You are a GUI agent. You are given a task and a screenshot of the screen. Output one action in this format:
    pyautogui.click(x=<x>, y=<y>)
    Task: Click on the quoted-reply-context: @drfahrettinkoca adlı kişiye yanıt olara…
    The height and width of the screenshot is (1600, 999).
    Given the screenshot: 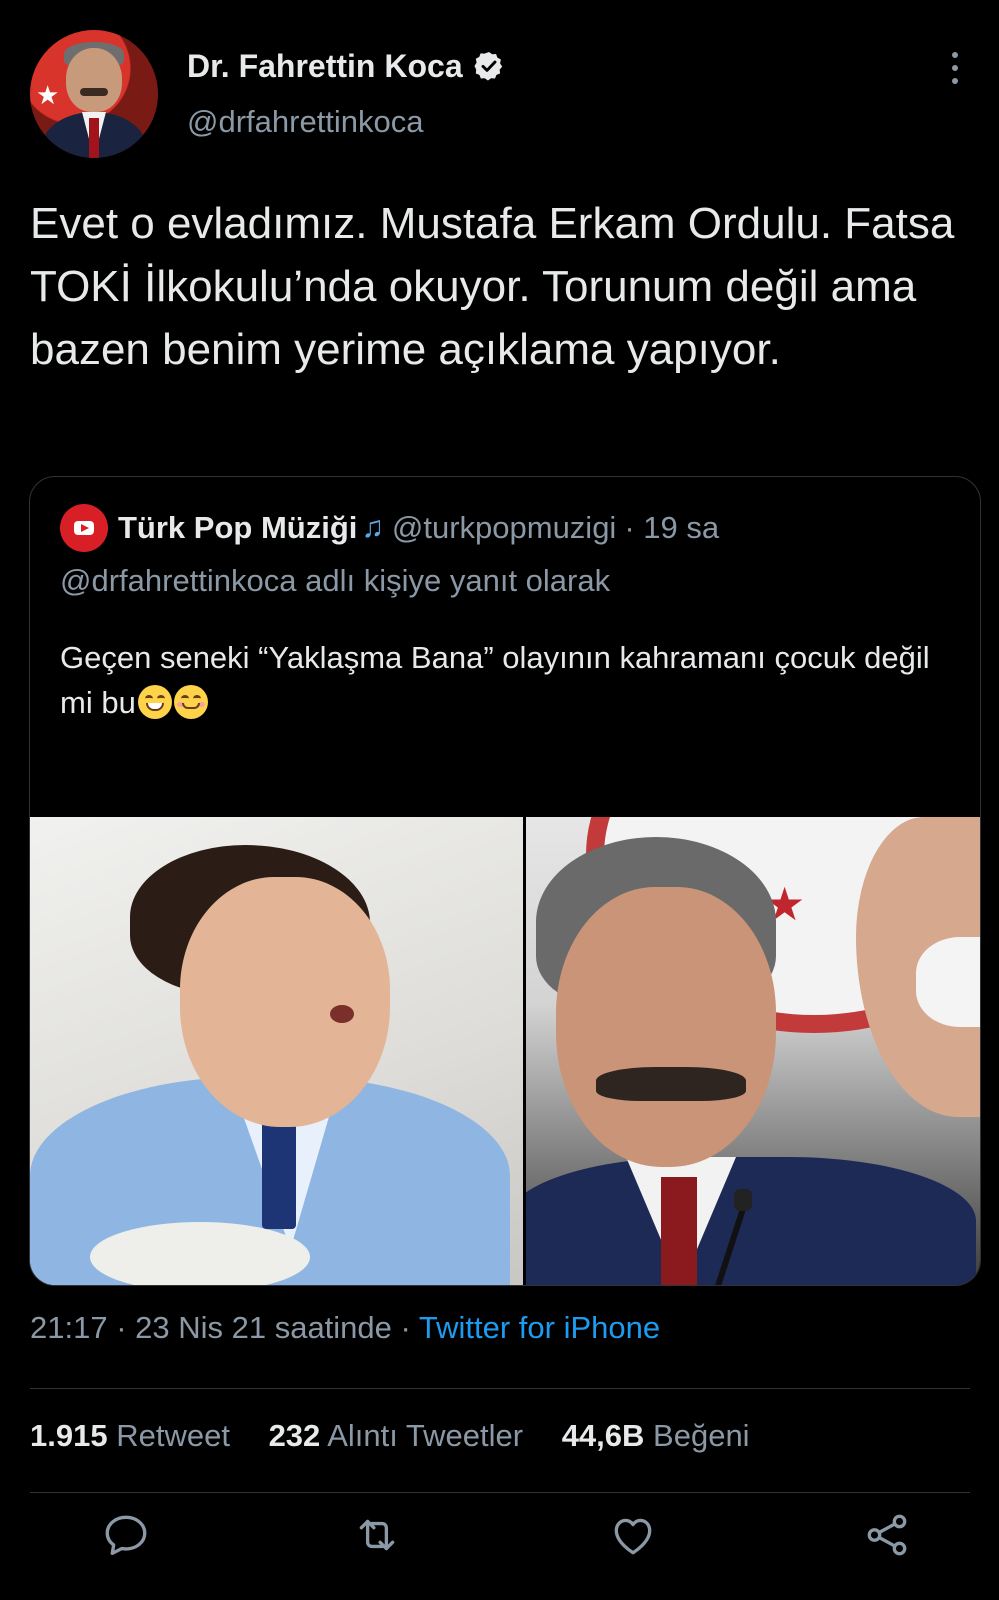 What is the action you would take?
    pyautogui.click(x=335, y=580)
    